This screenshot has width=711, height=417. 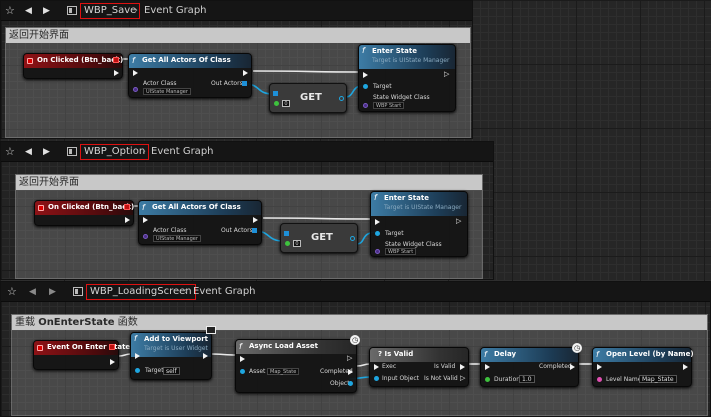 I want to click on level-name-pin, so click(x=599, y=379).